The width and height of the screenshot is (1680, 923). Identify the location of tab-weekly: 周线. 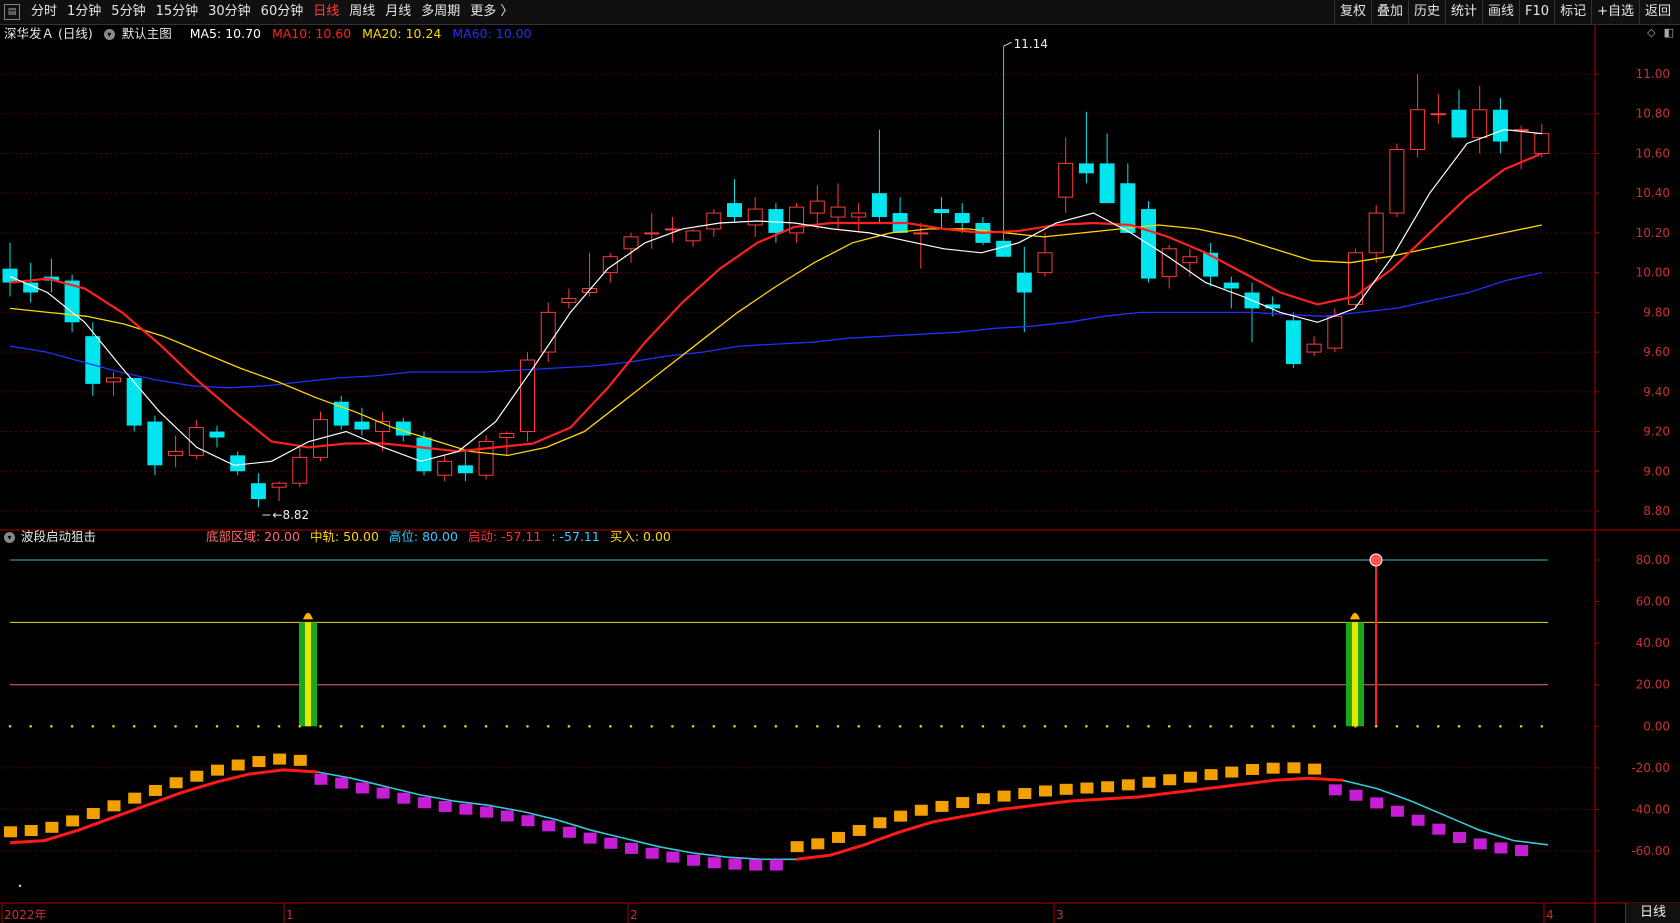
(362, 12).